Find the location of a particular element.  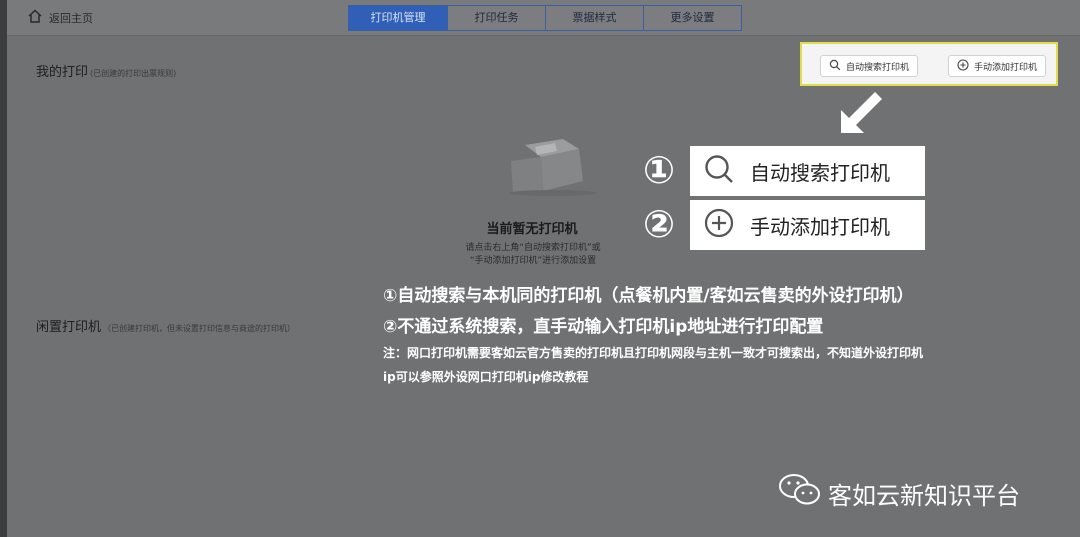

idle-printers-title: 闲置打印机 is located at coordinates (69, 327).